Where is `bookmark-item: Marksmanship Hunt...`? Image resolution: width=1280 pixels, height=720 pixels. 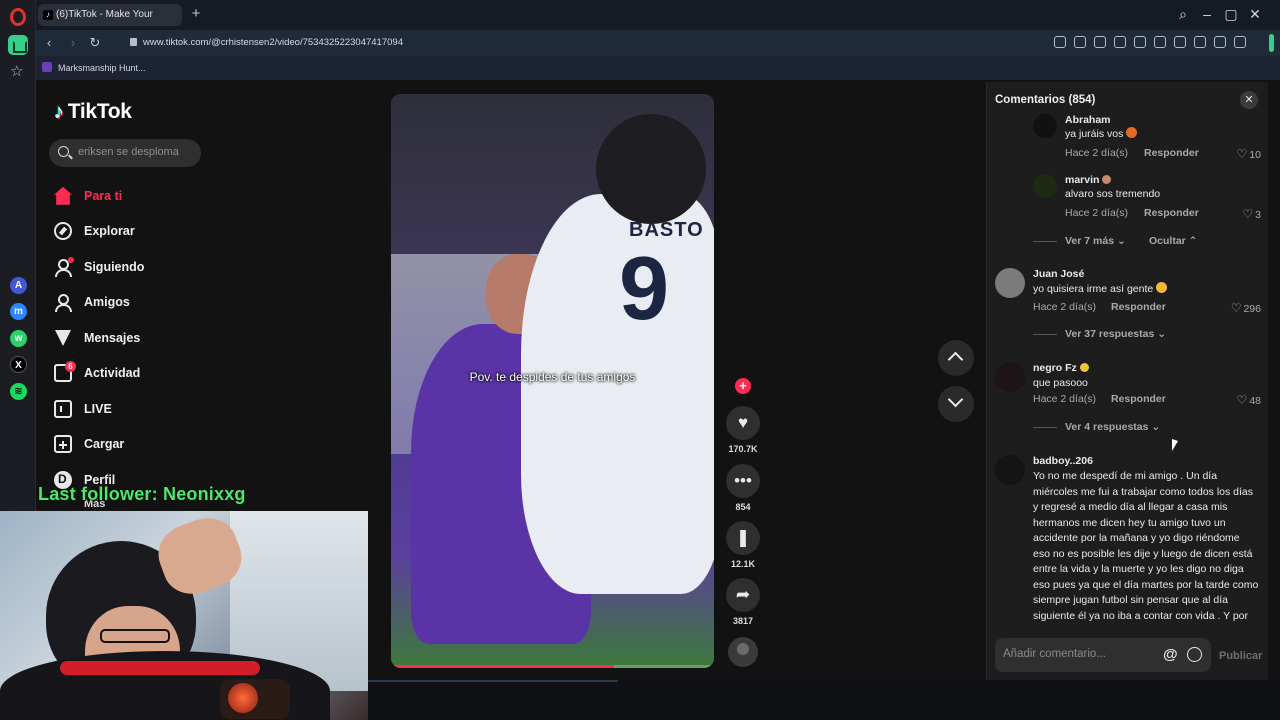
bookmark-item: Marksmanship Hunt... is located at coordinates (94, 67).